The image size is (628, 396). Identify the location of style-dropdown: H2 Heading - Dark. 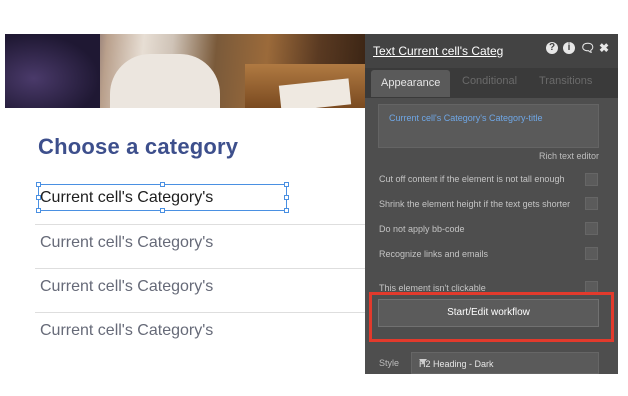
(505, 363).